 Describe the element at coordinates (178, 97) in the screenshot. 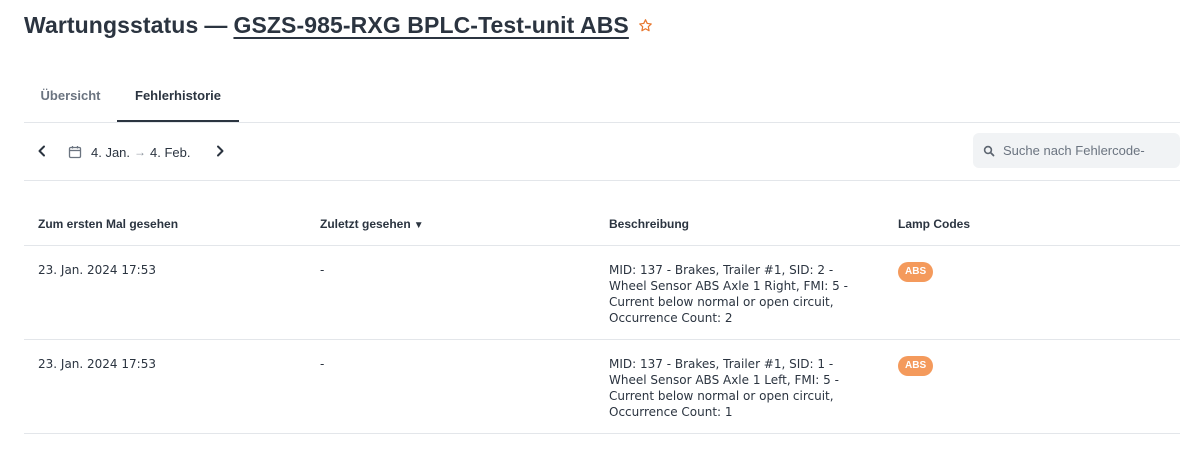

I see `tab-fault-history: Fehlerhistorie` at that location.